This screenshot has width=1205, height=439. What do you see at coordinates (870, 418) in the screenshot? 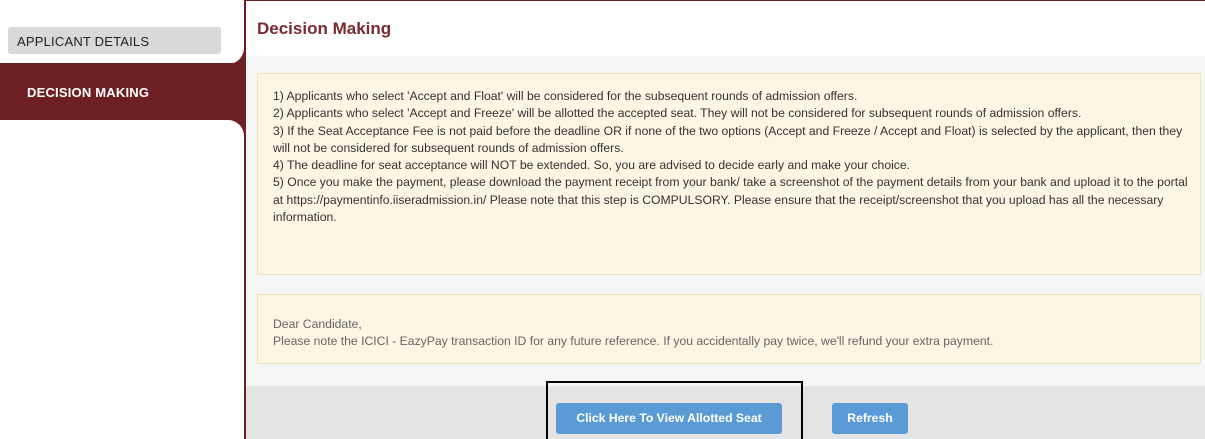
I see `refresh-button: Refresh` at bounding box center [870, 418].